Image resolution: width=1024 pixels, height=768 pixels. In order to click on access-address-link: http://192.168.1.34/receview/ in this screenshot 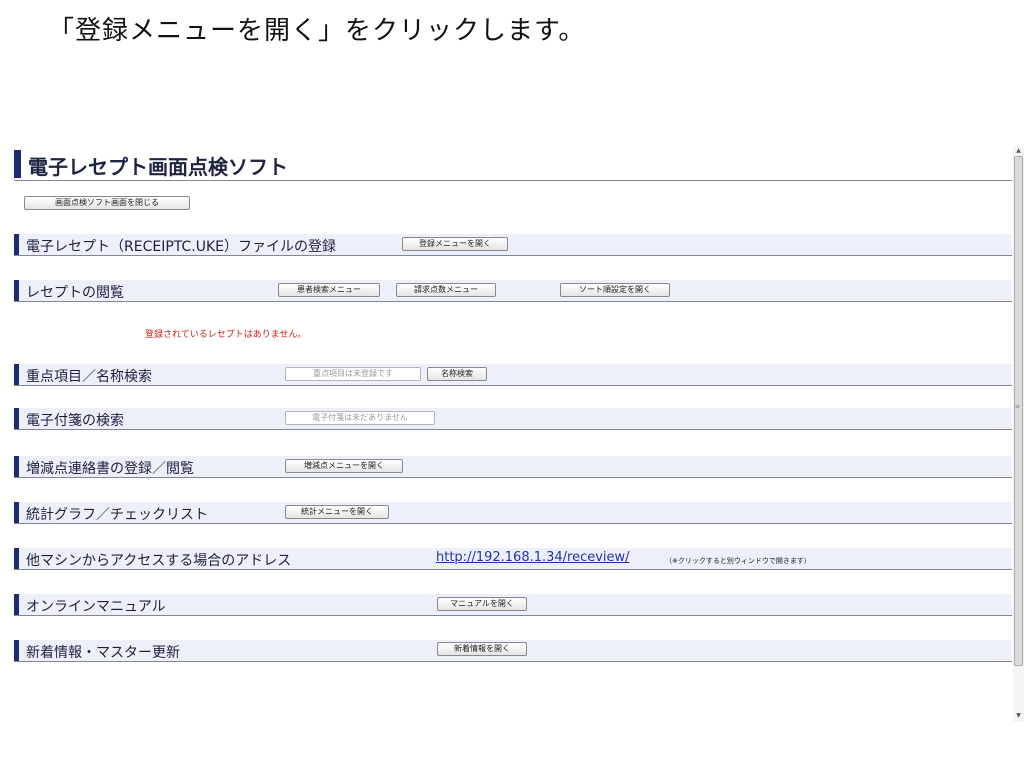, I will do `click(533, 557)`.